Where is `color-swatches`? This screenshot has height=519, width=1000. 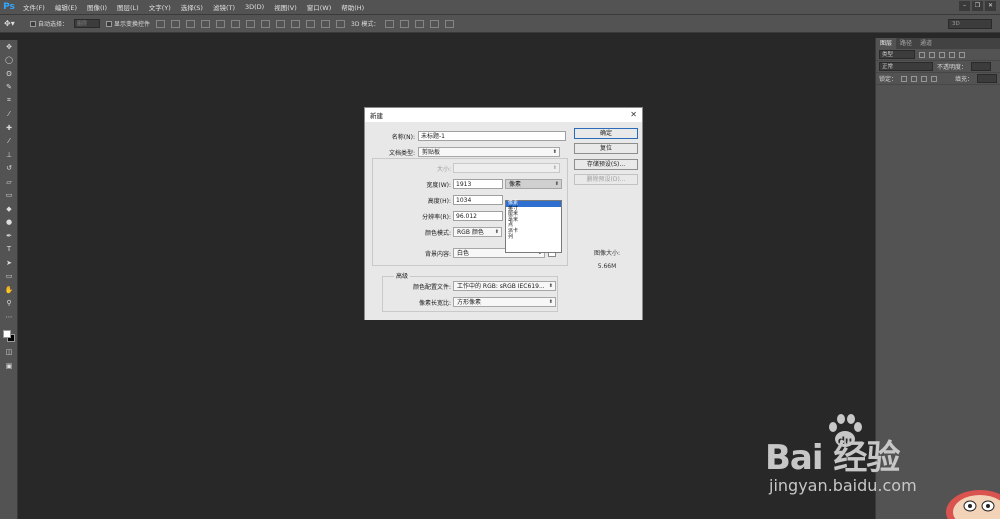
color-swatches is located at coordinates (8, 335).